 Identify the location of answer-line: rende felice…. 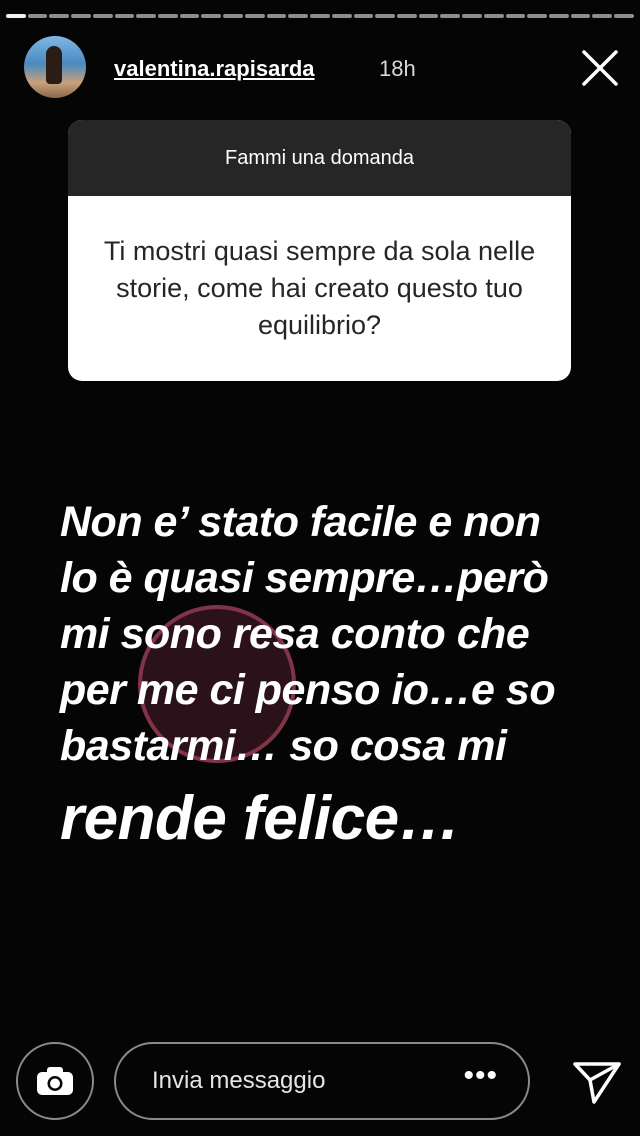
(260, 818).